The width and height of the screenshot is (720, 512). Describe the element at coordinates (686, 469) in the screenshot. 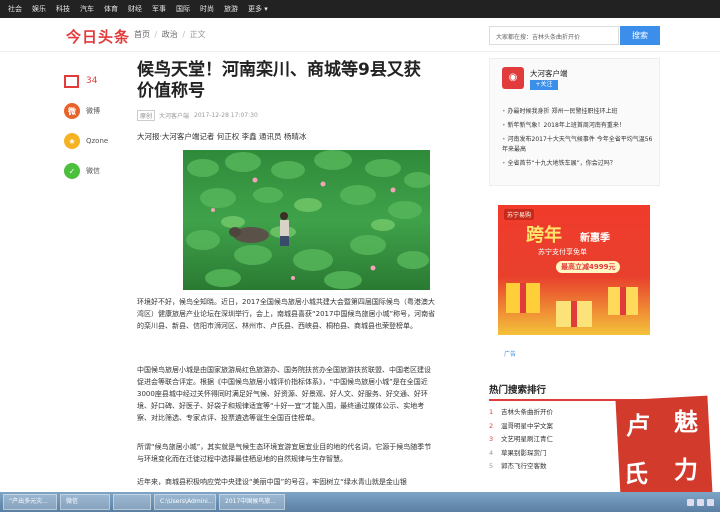

I see `stamp-char: 力` at that location.